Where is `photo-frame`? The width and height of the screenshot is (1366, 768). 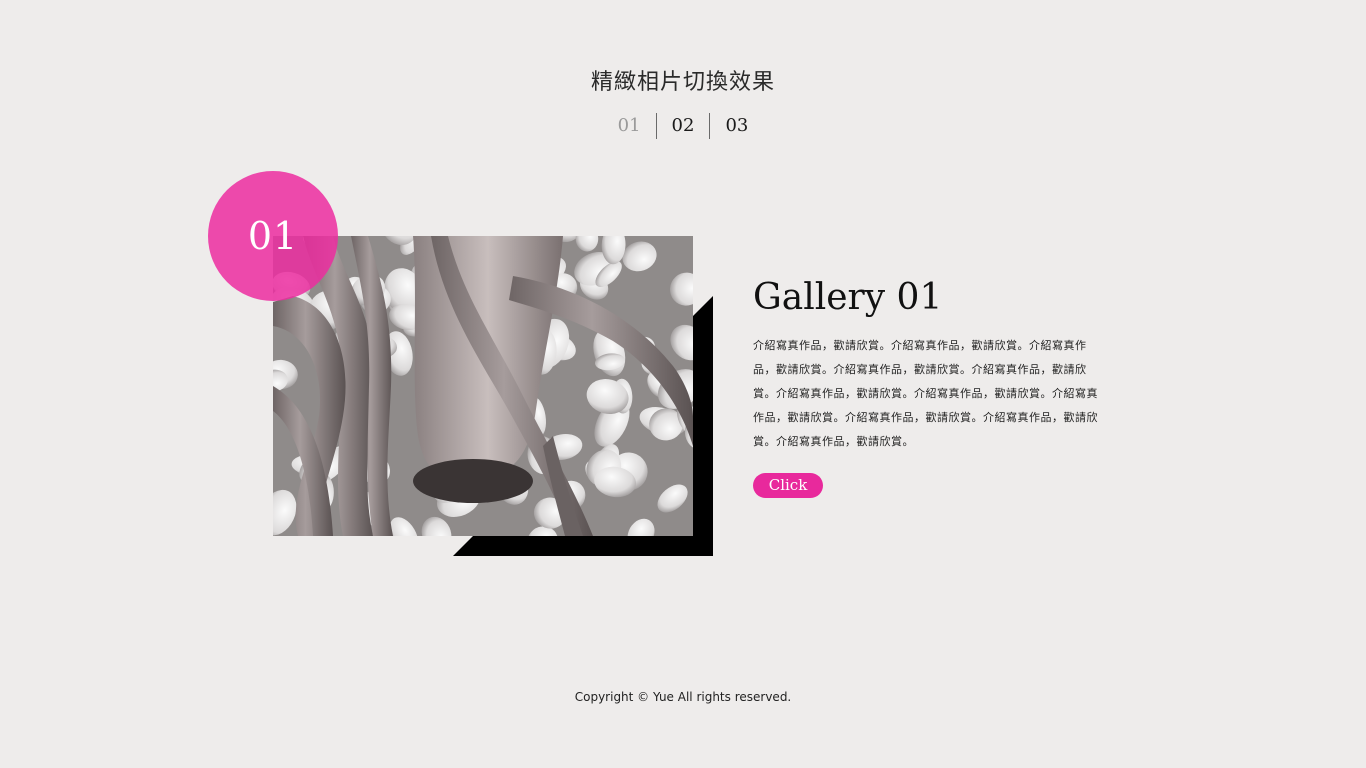
photo-frame is located at coordinates (493, 396).